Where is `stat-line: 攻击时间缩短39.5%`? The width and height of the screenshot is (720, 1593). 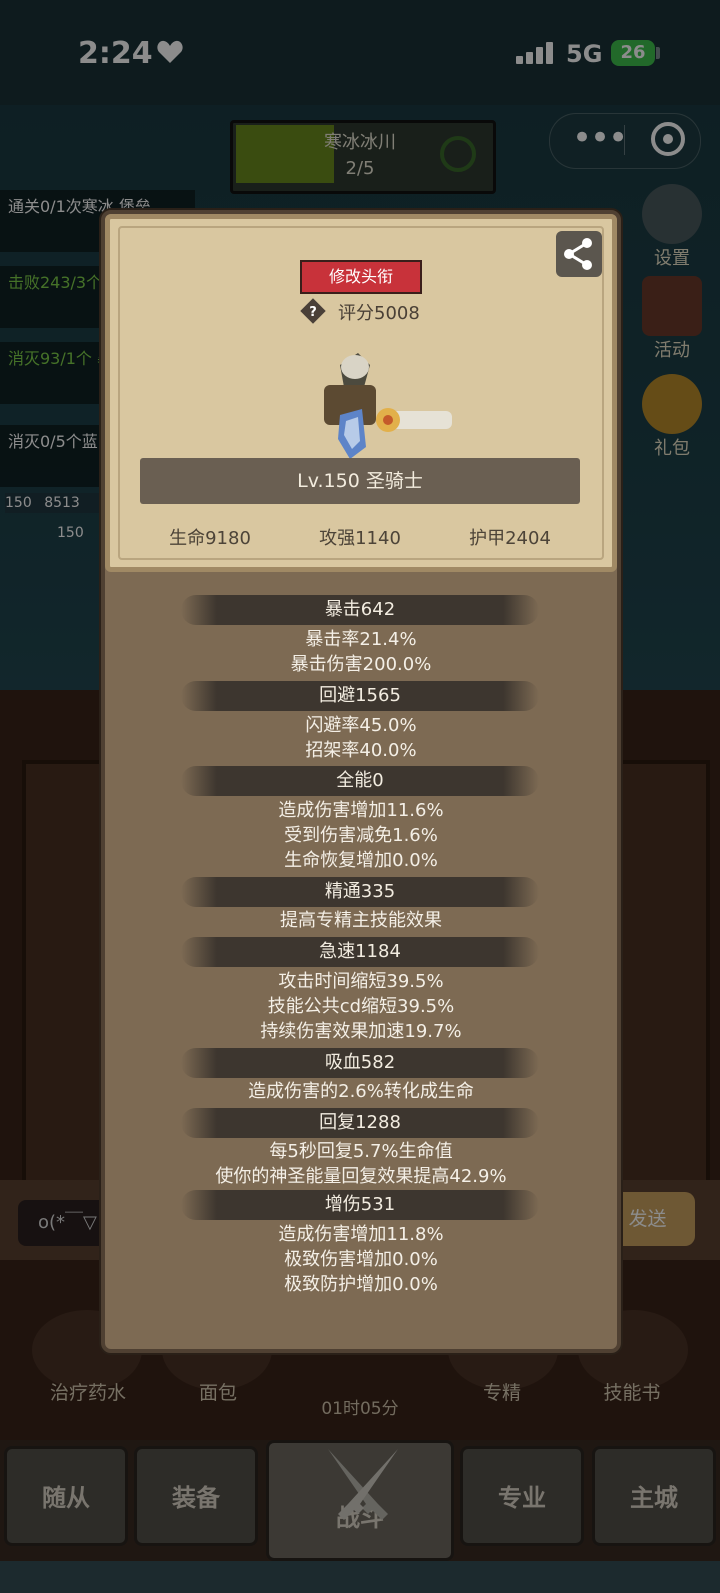 stat-line: 攻击时间缩短39.5% is located at coordinates (361, 981).